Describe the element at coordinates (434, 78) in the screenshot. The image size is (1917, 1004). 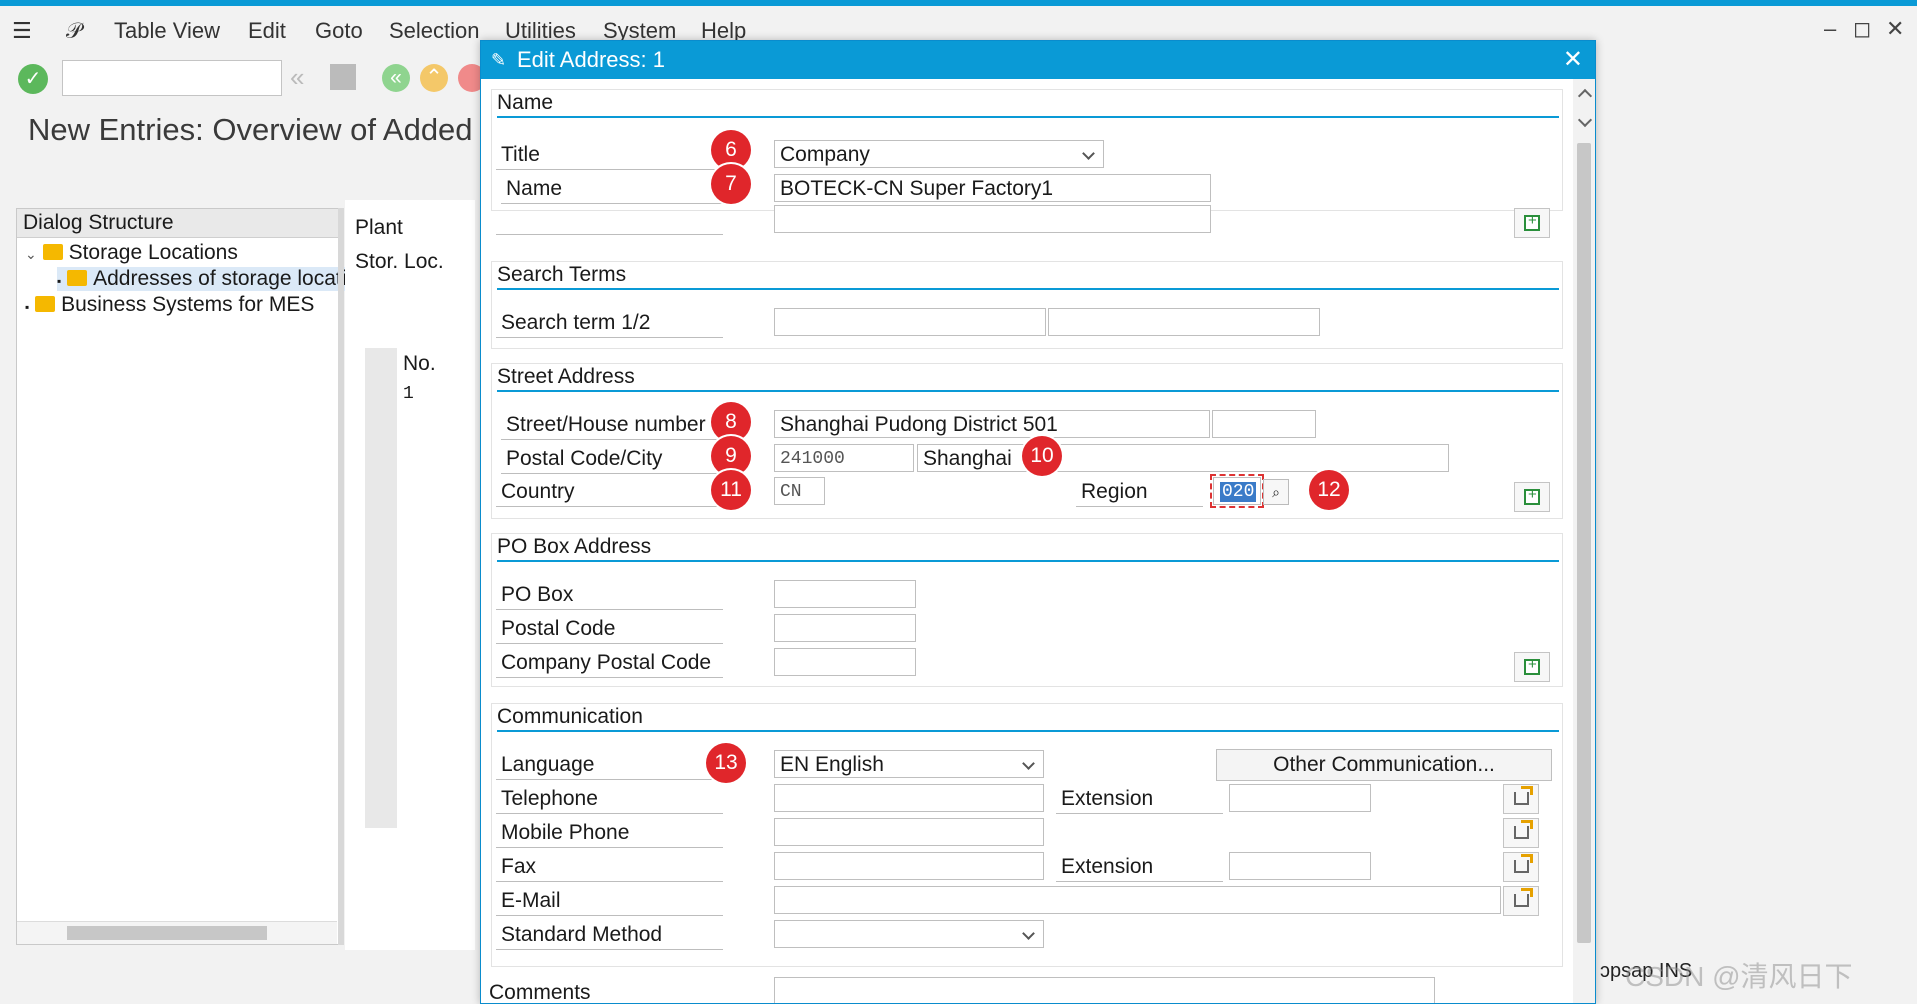
I see `up-icon: ⌃` at that location.